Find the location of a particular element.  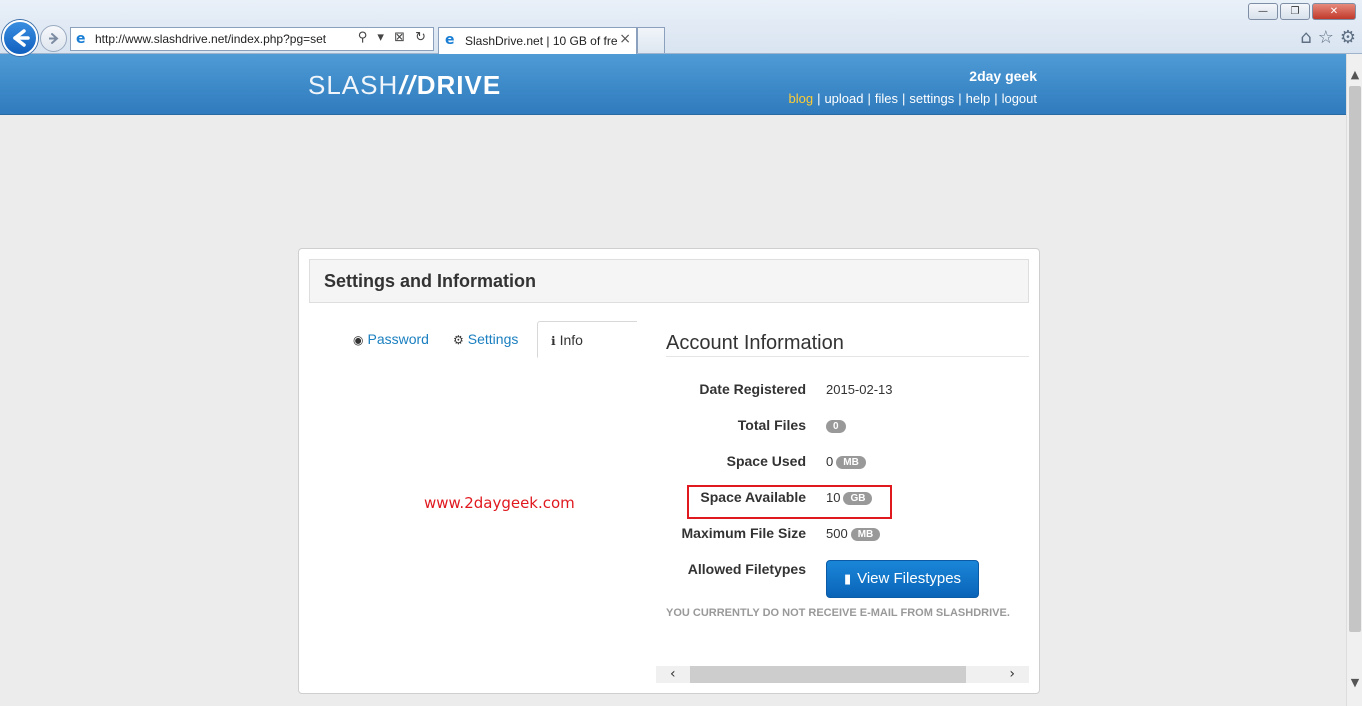

space-available-value: 10 GB is located at coordinates (849, 498).